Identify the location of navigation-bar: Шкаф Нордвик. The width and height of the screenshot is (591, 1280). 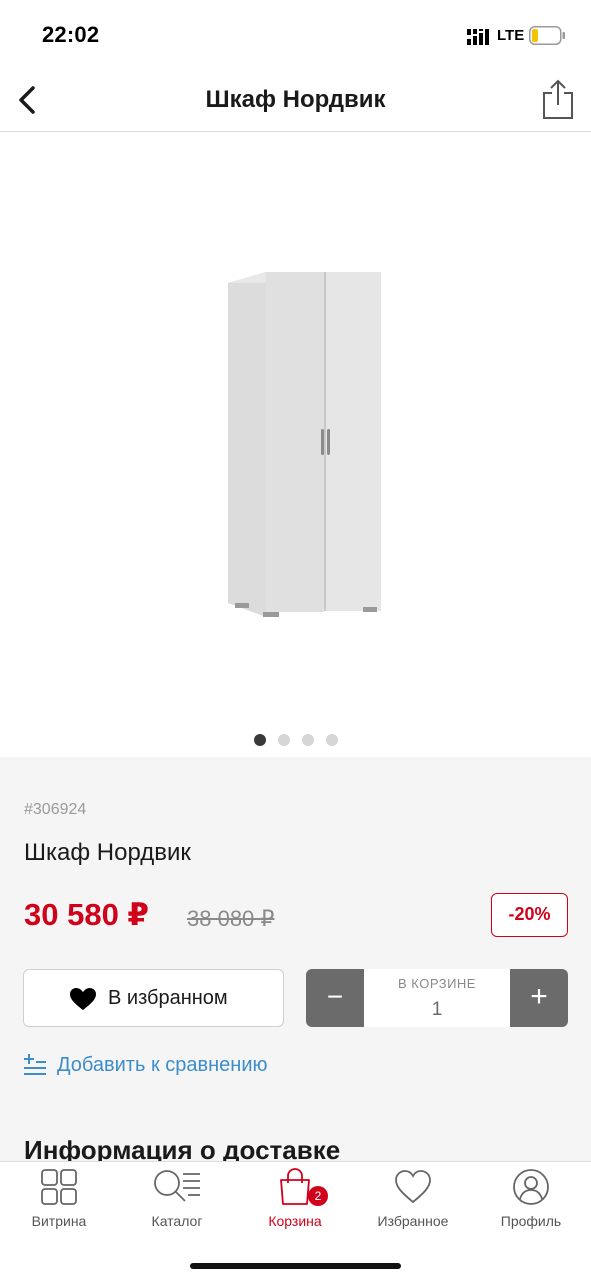
(295, 101).